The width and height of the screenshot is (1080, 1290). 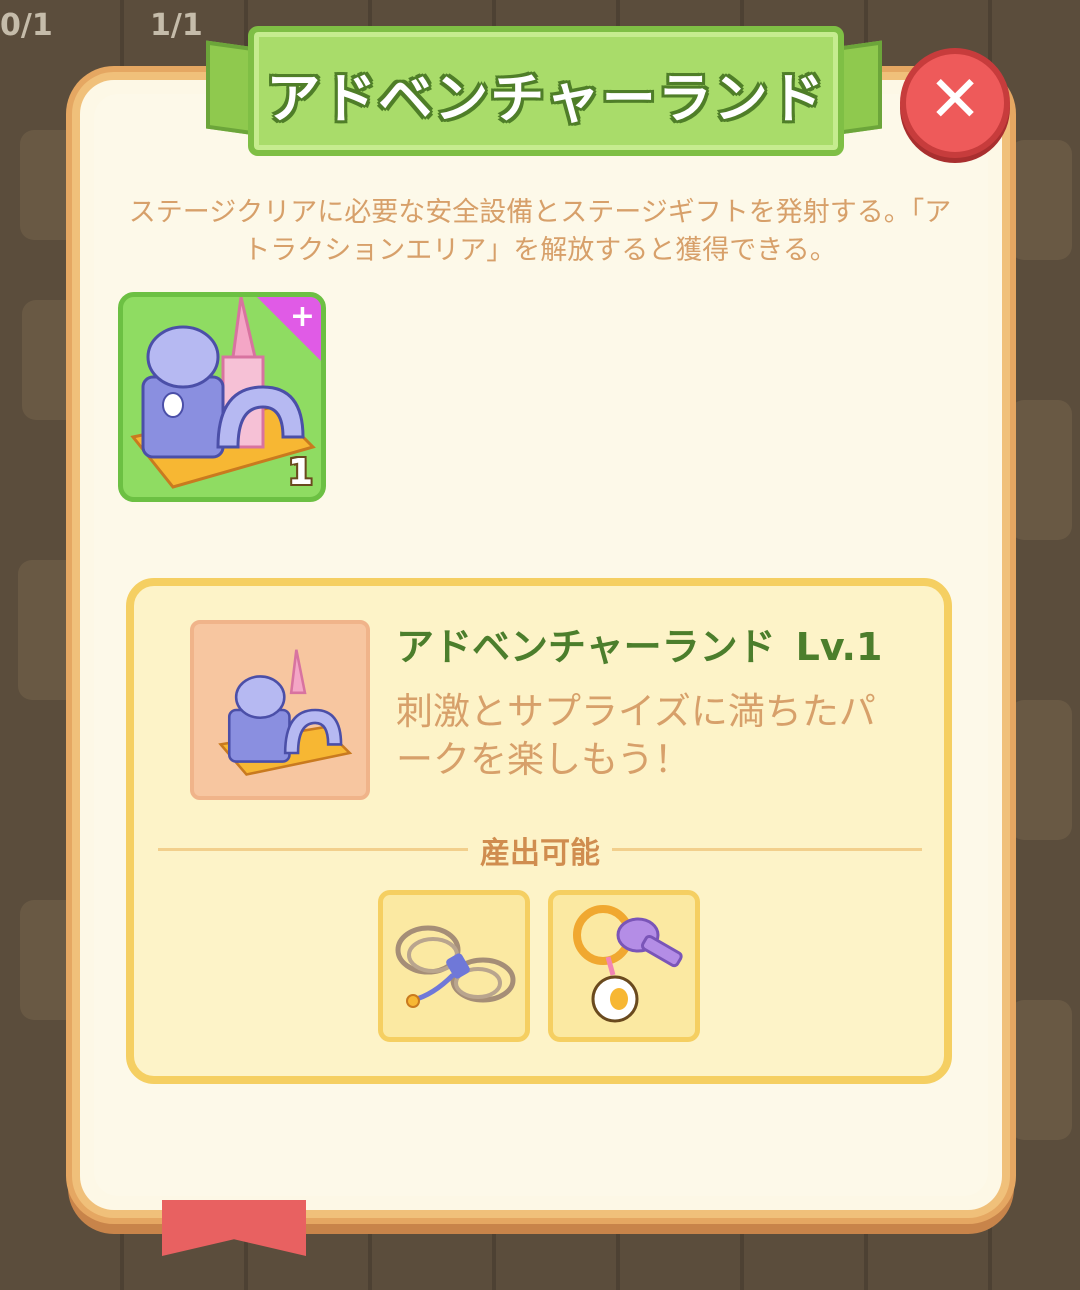 I want to click on building-name-row: アドベンチャーランド Lv.1, so click(x=639, y=643).